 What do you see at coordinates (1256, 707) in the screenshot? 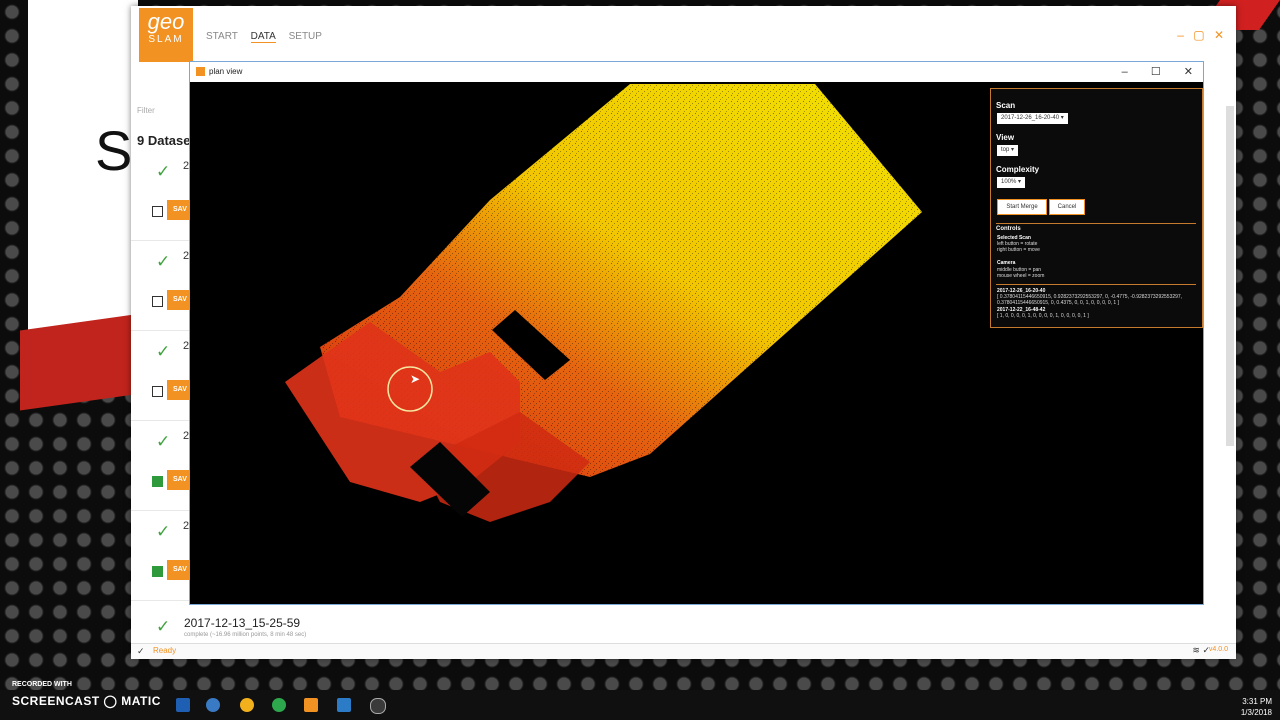
I see `system-clock: 3:31 PM 1/3/2018` at bounding box center [1256, 707].